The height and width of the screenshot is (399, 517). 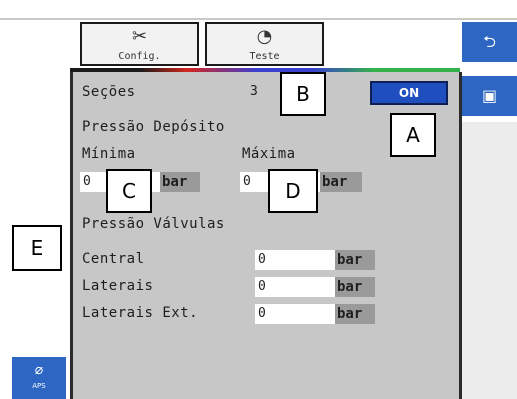 What do you see at coordinates (295, 287) in the screenshot?
I see `laterais-input: 0` at bounding box center [295, 287].